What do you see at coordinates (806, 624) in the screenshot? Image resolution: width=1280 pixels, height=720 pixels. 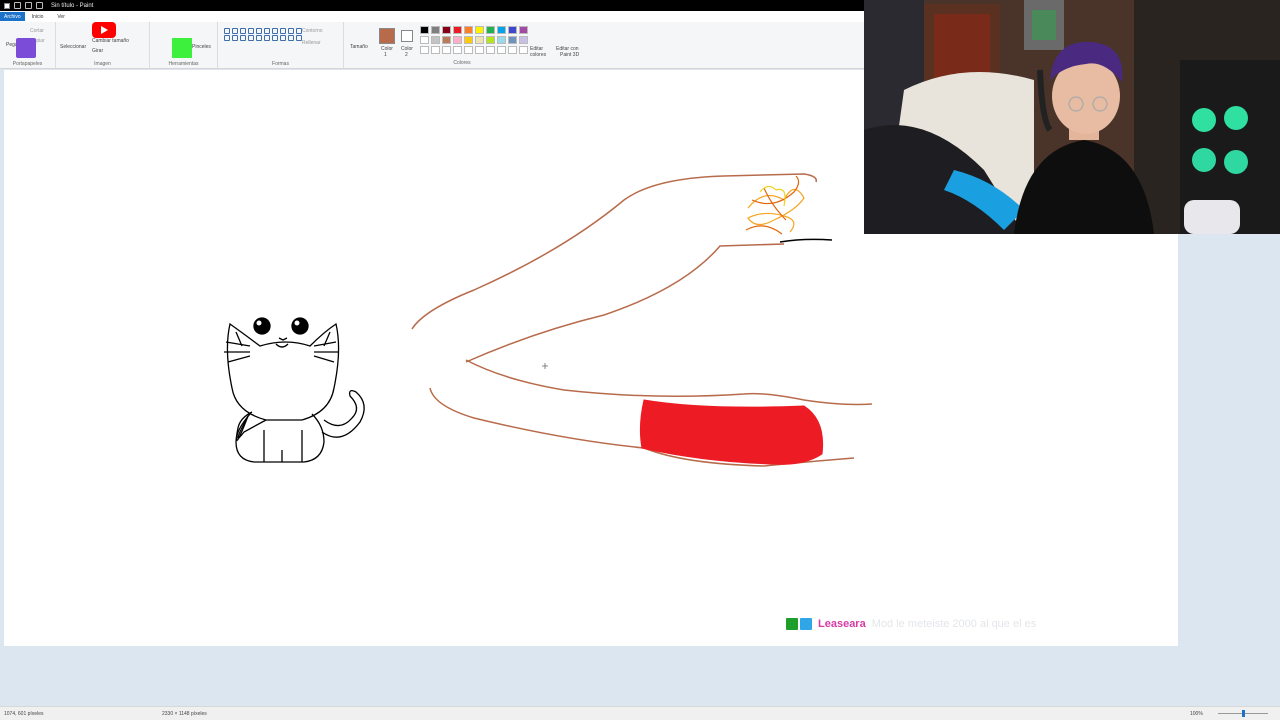 I see `verified-badge-icon` at bounding box center [806, 624].